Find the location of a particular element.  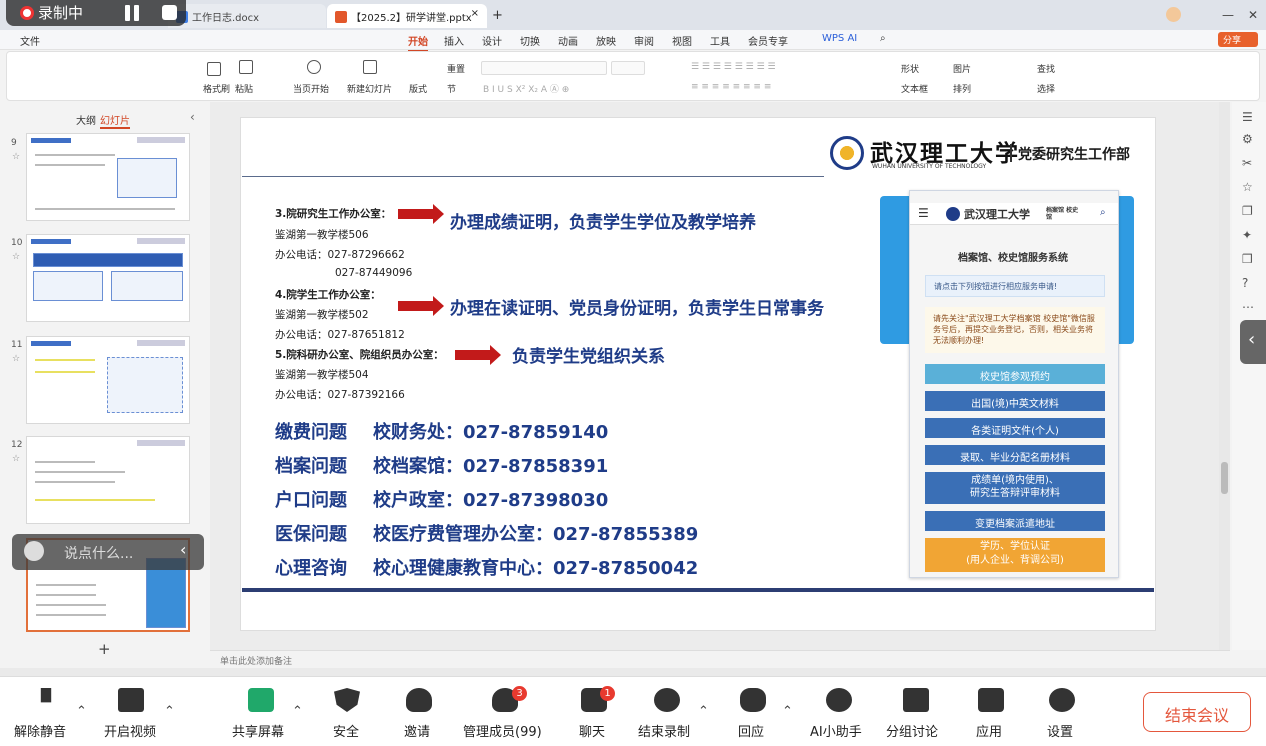

play-current-button: 当页开始 is located at coordinates (311, 88).